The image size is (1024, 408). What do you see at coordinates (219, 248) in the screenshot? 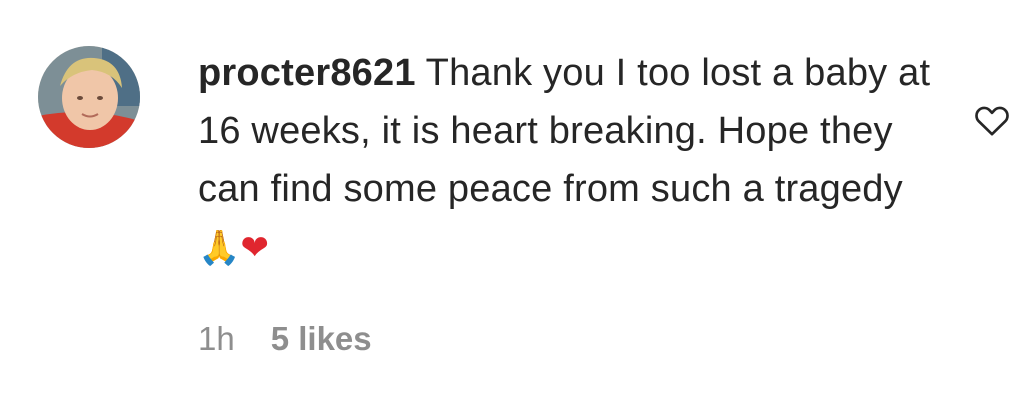
I see `praying-hands-emoji: 🙏` at bounding box center [219, 248].